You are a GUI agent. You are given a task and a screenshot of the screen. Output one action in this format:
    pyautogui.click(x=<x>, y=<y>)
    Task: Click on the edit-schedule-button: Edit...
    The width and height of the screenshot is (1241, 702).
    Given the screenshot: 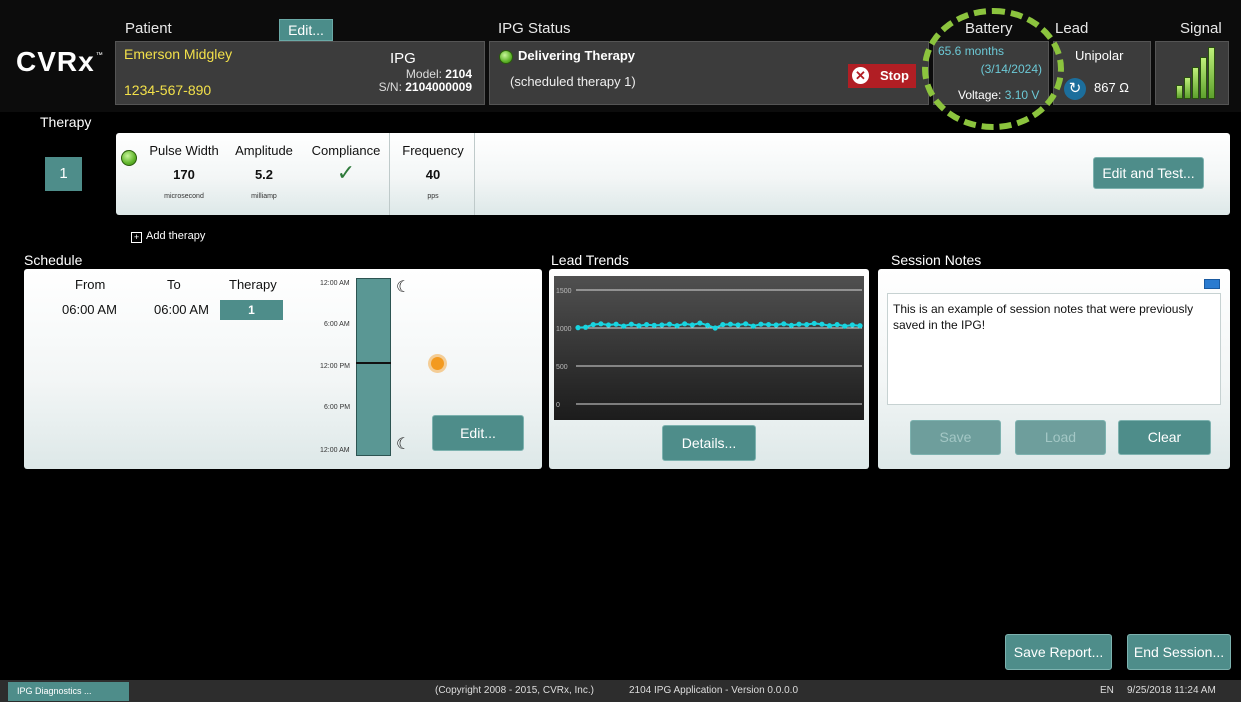 What is the action you would take?
    pyautogui.click(x=478, y=433)
    